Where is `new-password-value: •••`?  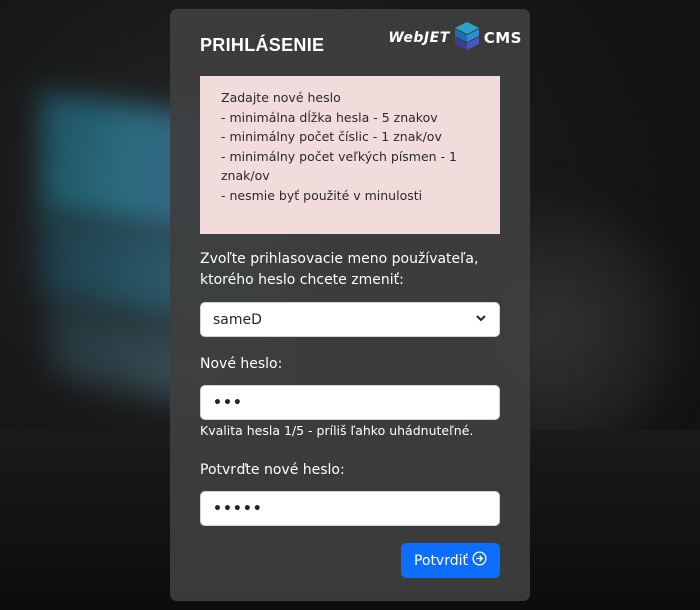 new-password-value: ••• is located at coordinates (228, 402).